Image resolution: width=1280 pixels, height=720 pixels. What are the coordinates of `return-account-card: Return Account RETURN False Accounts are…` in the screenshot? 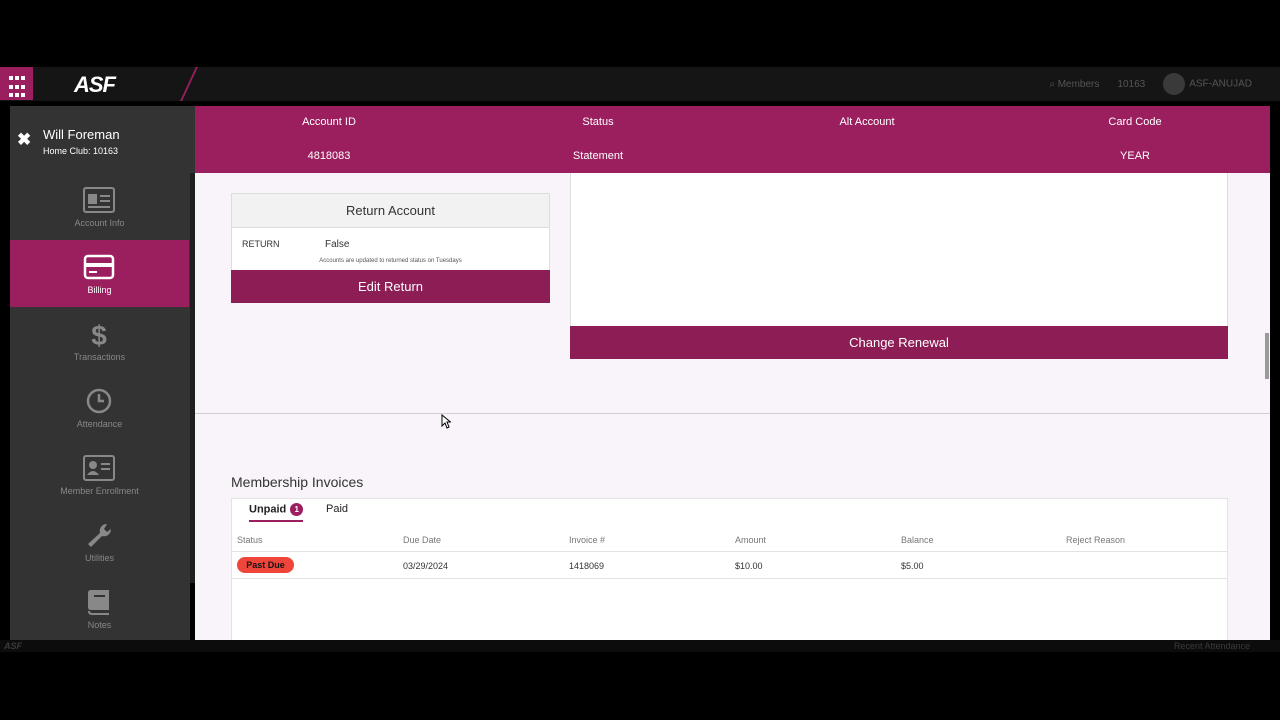 It's located at (390, 248).